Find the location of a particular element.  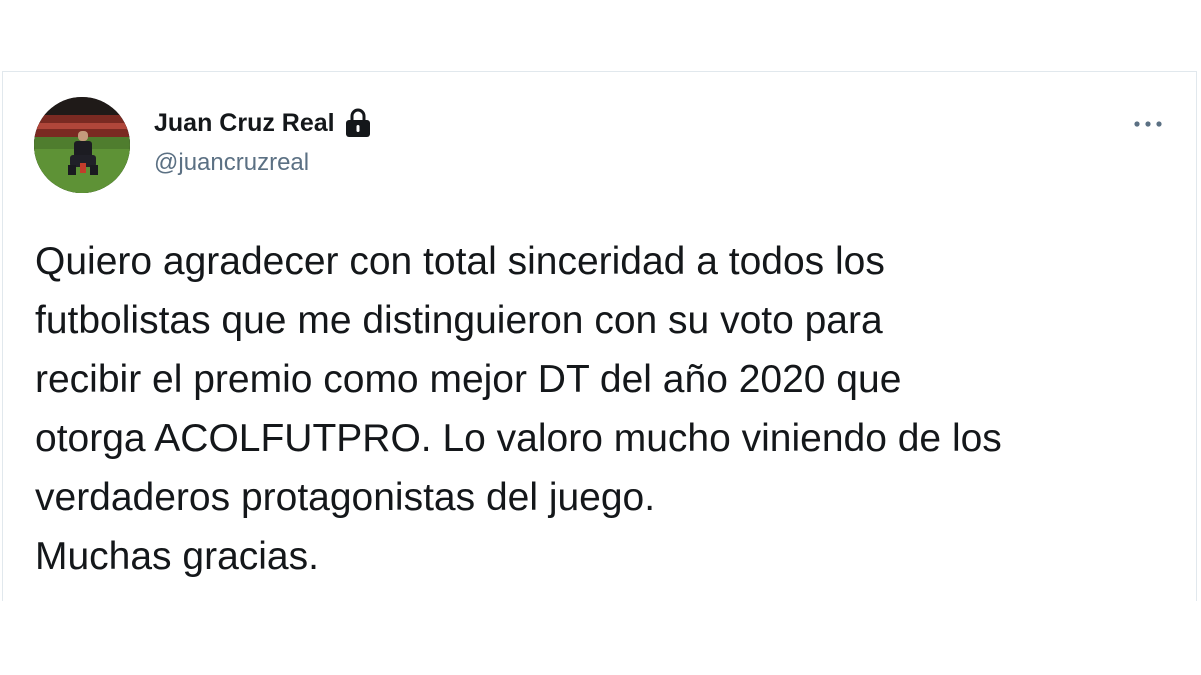

author-name-row: Juan Cruz Real is located at coordinates (263, 123).